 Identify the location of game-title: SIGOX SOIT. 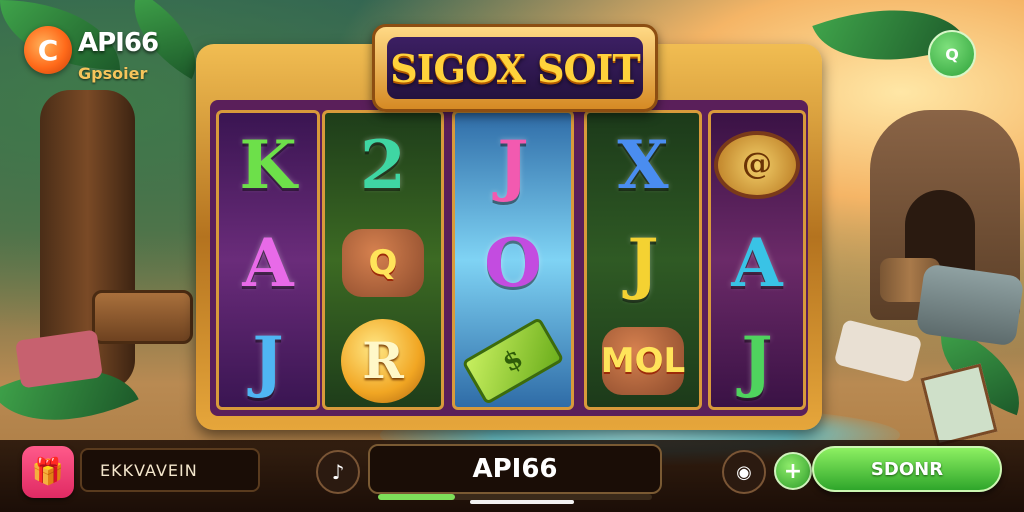
(515, 68).